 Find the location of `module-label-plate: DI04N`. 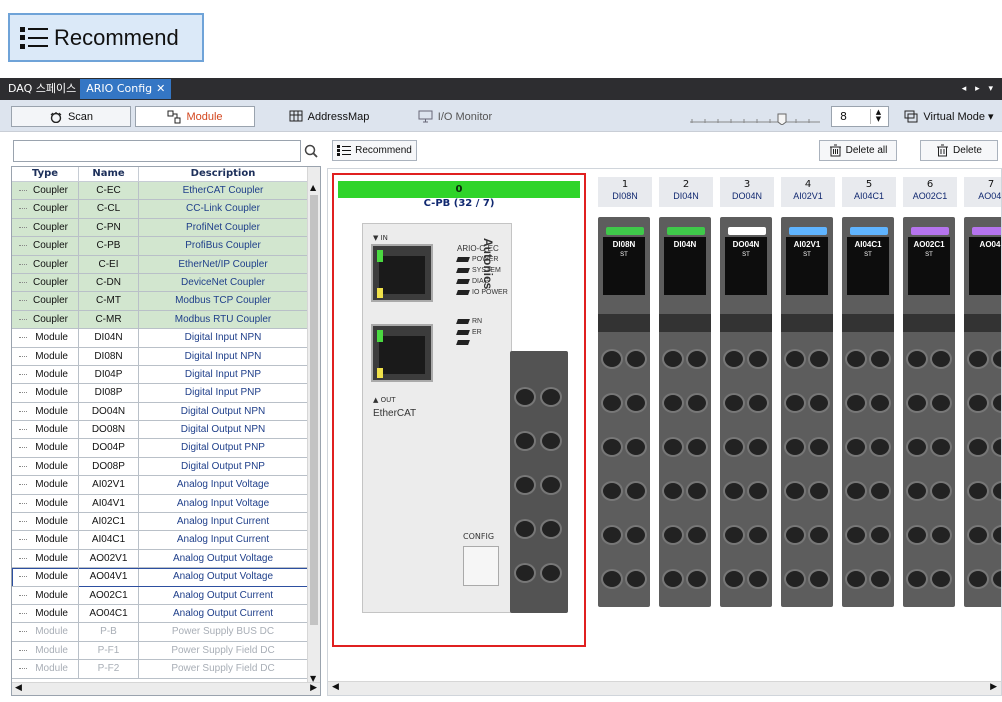

module-label-plate: DI04N is located at coordinates (685, 266).